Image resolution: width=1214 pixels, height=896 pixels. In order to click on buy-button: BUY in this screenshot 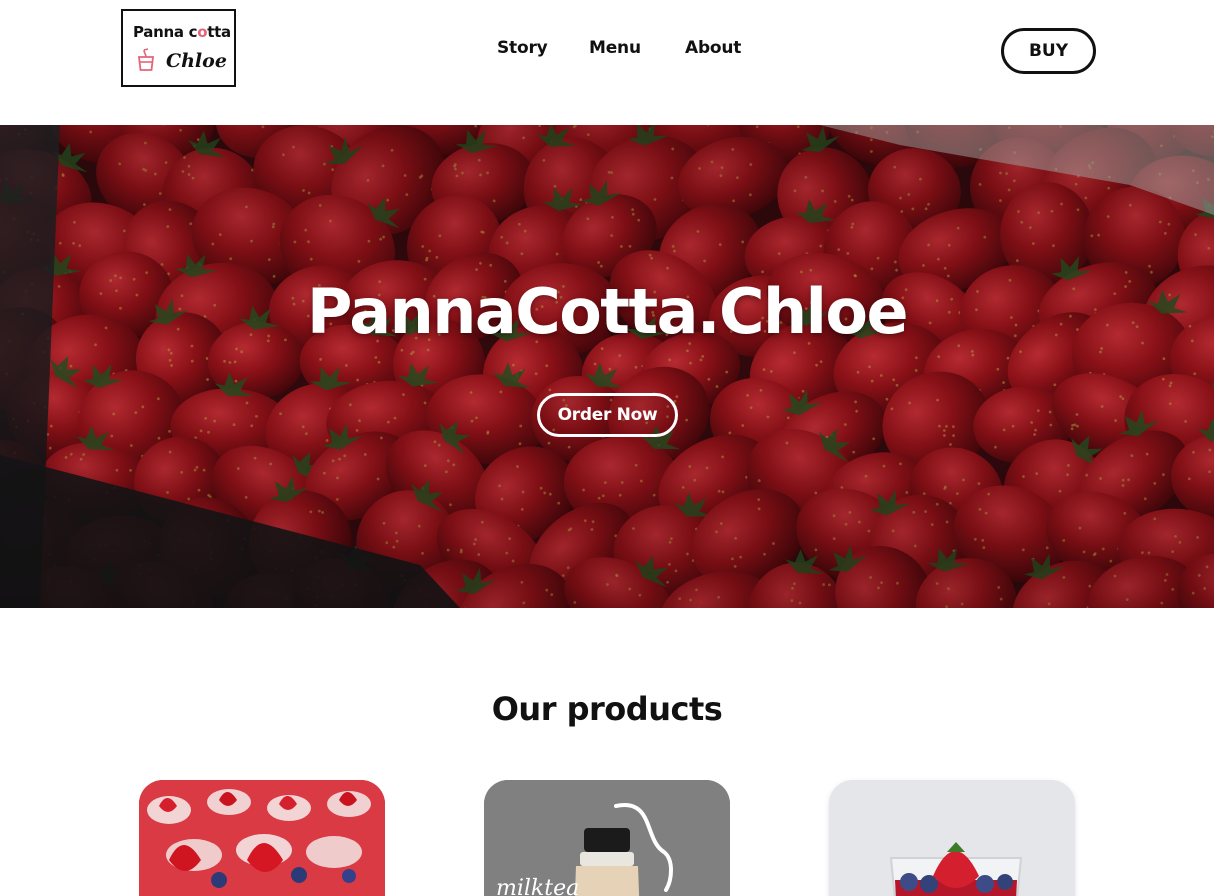, I will do `click(1048, 51)`.